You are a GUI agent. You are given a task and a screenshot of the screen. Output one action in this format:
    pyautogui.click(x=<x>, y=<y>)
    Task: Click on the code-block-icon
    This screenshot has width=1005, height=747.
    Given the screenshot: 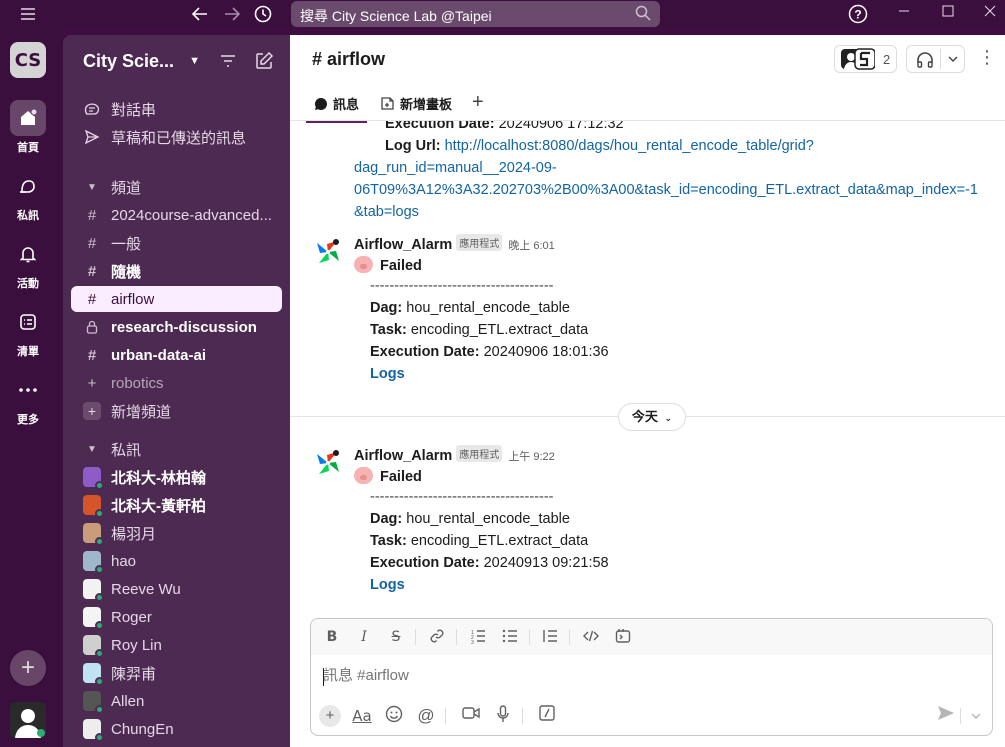 What is the action you would take?
    pyautogui.click(x=623, y=637)
    